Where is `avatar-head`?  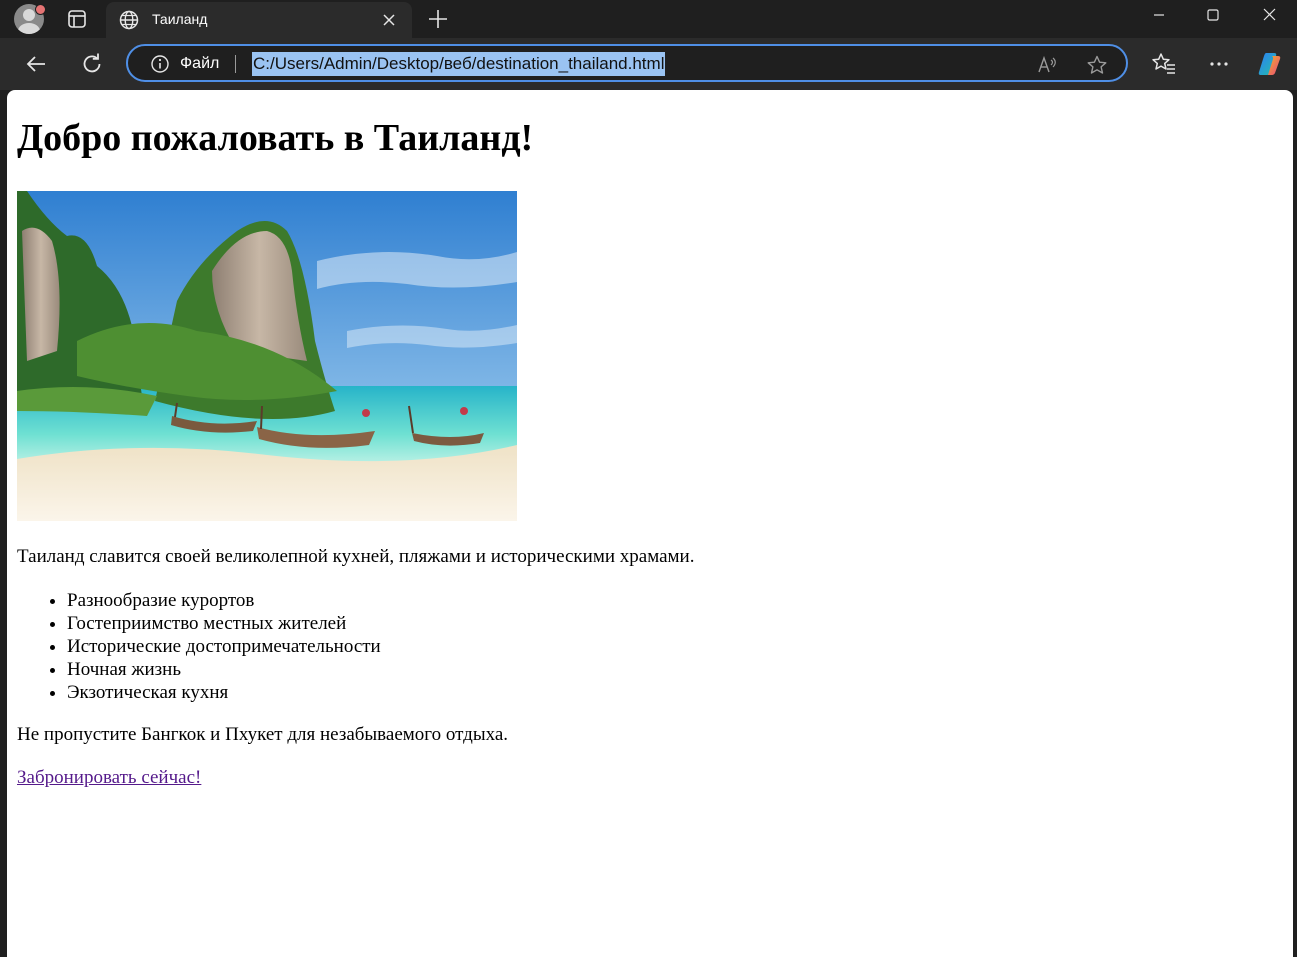
avatar-head is located at coordinates (29, 15).